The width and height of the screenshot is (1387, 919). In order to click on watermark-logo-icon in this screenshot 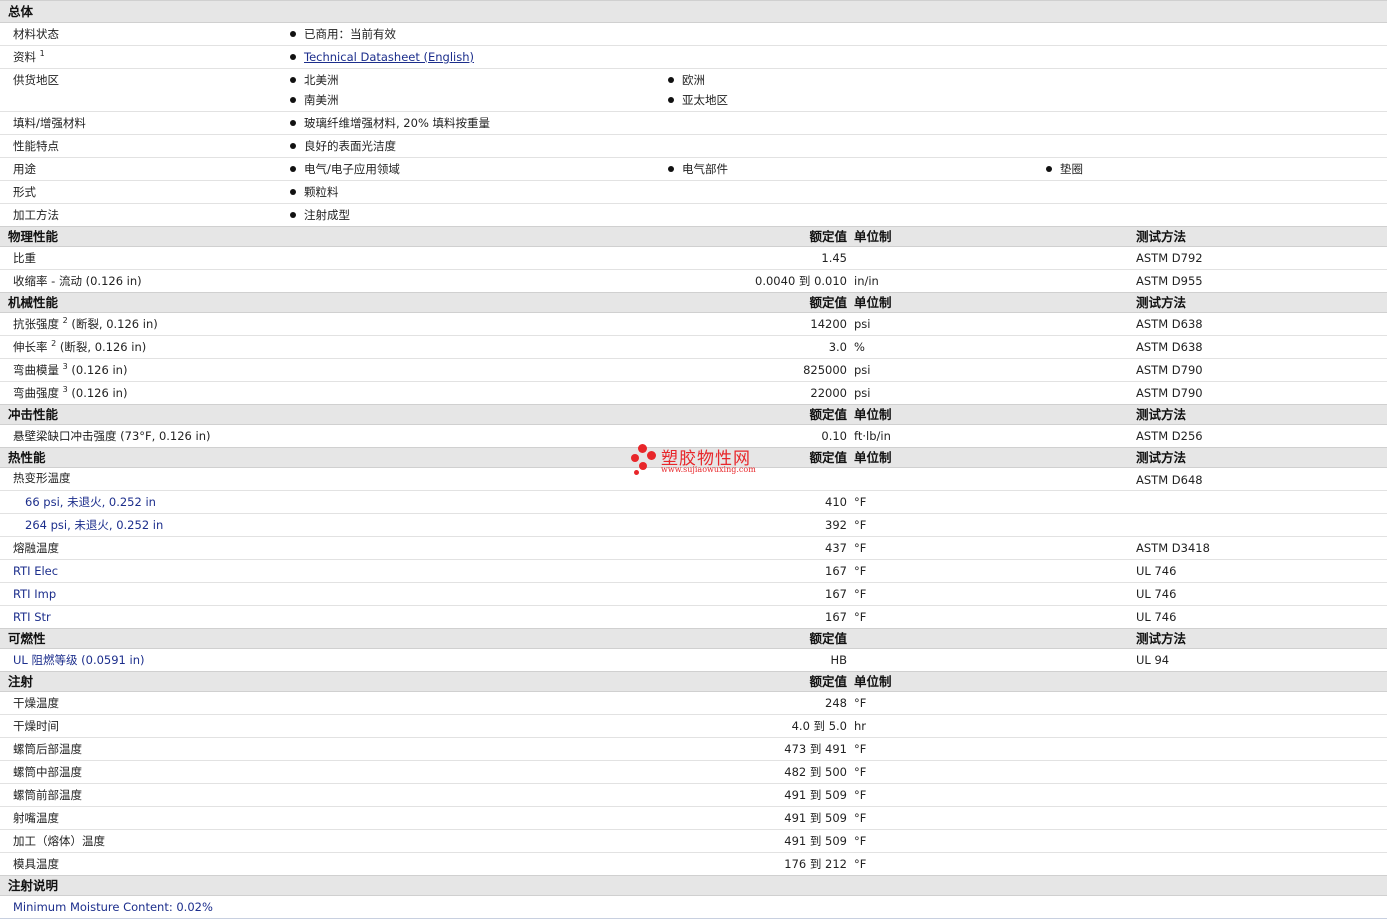, I will do `click(645, 461)`.